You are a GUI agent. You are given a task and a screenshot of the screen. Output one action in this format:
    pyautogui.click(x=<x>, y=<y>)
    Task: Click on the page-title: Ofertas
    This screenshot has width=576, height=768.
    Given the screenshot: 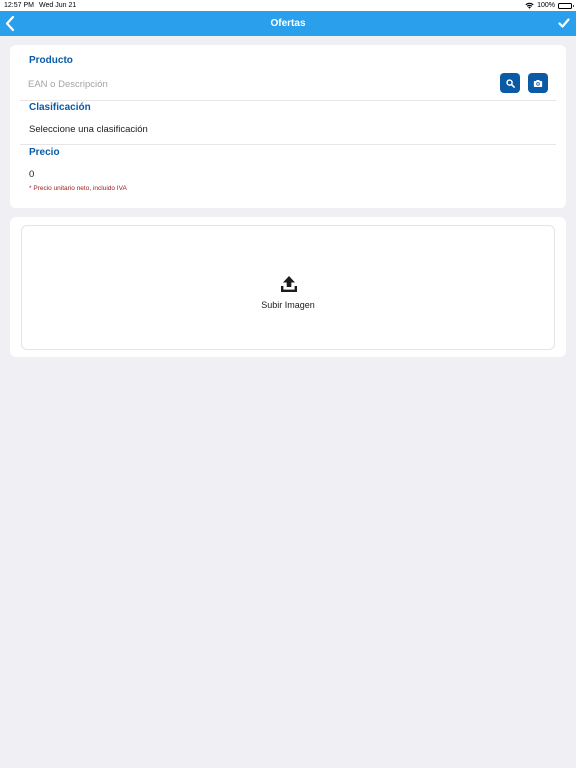 What is the action you would take?
    pyautogui.click(x=288, y=23)
    